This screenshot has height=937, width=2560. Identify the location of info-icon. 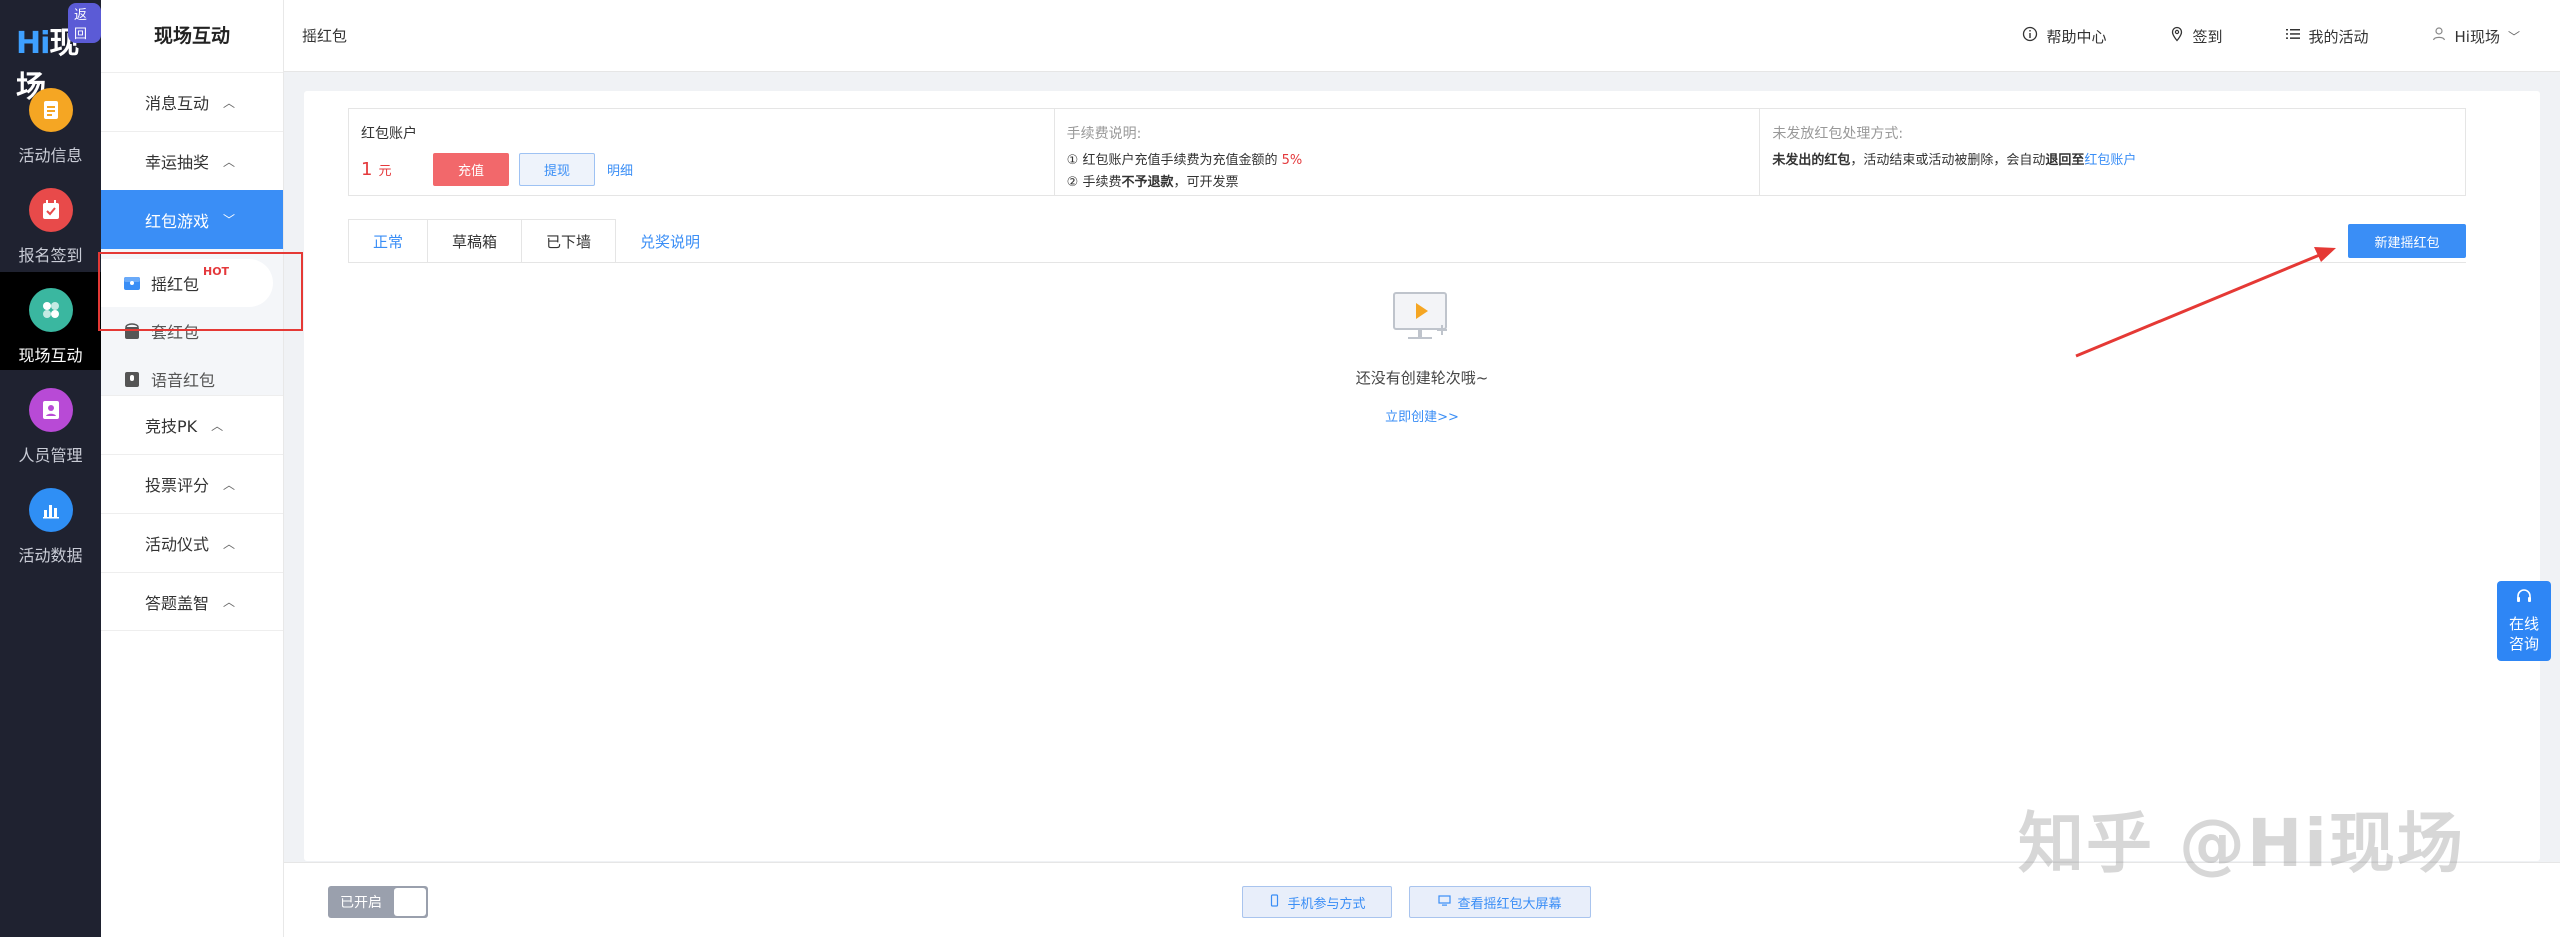
(2030, 36).